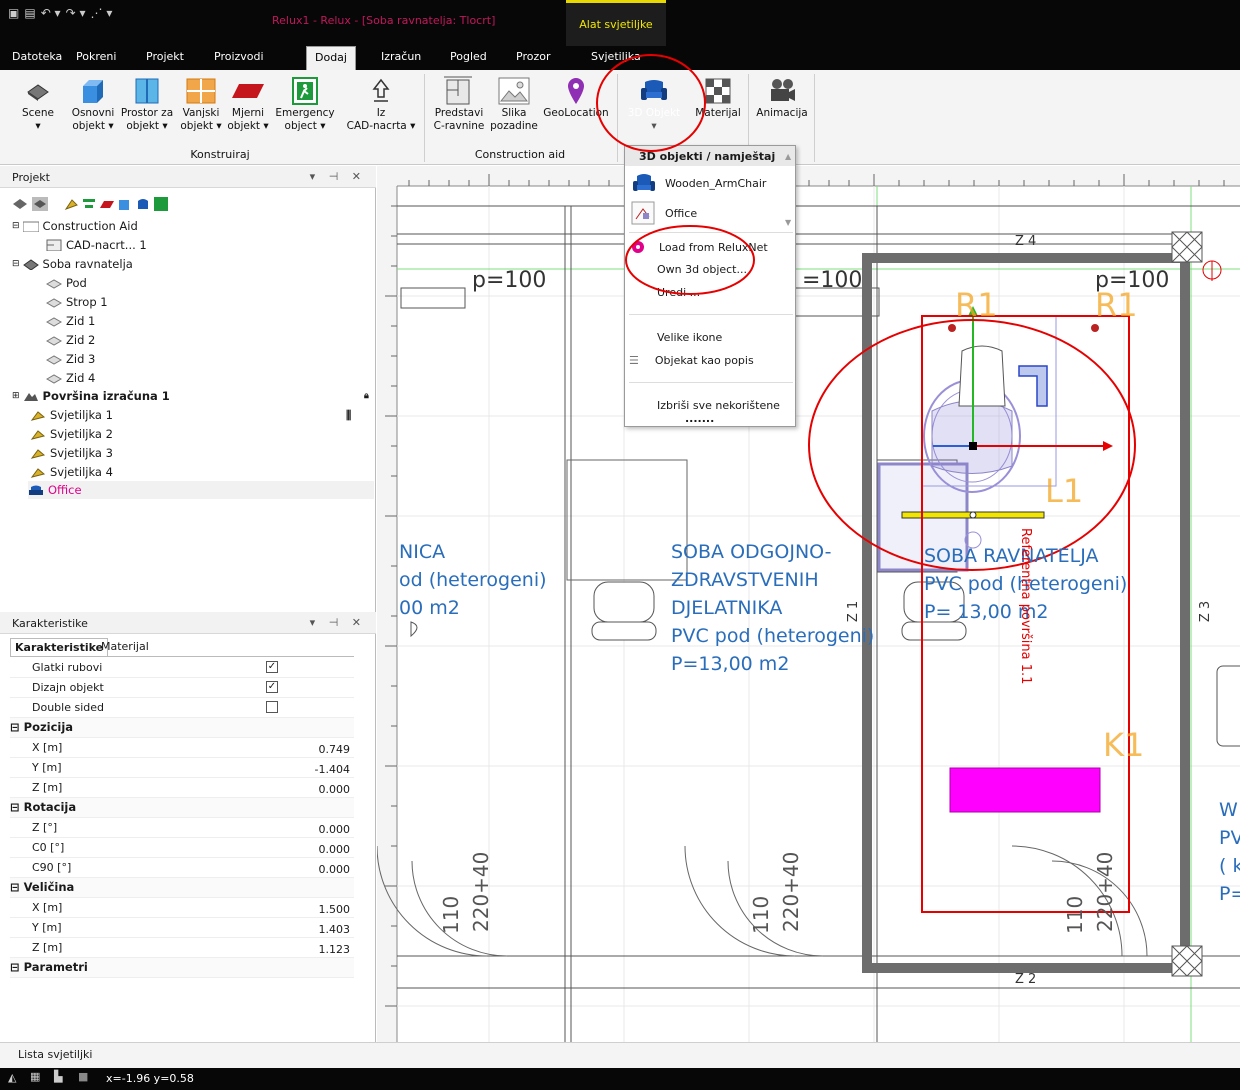 The image size is (1240, 1090). I want to click on tab-materijal: Materijal, so click(125, 646).